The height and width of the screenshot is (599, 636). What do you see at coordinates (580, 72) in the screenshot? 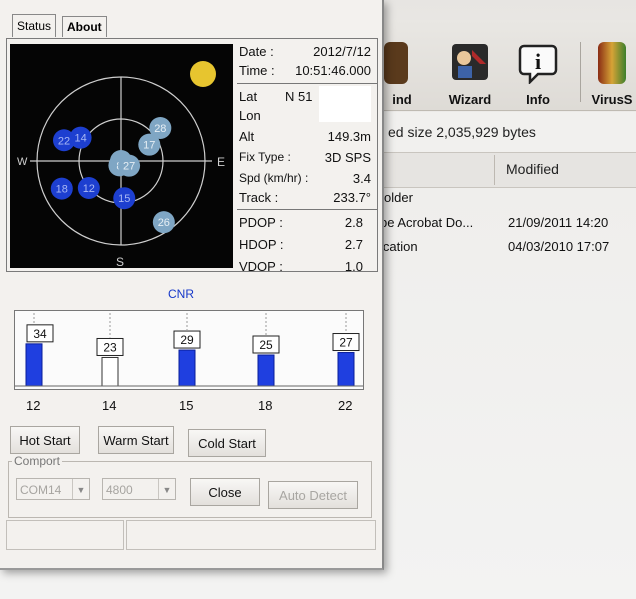
I see `toolbar-separator` at bounding box center [580, 72].